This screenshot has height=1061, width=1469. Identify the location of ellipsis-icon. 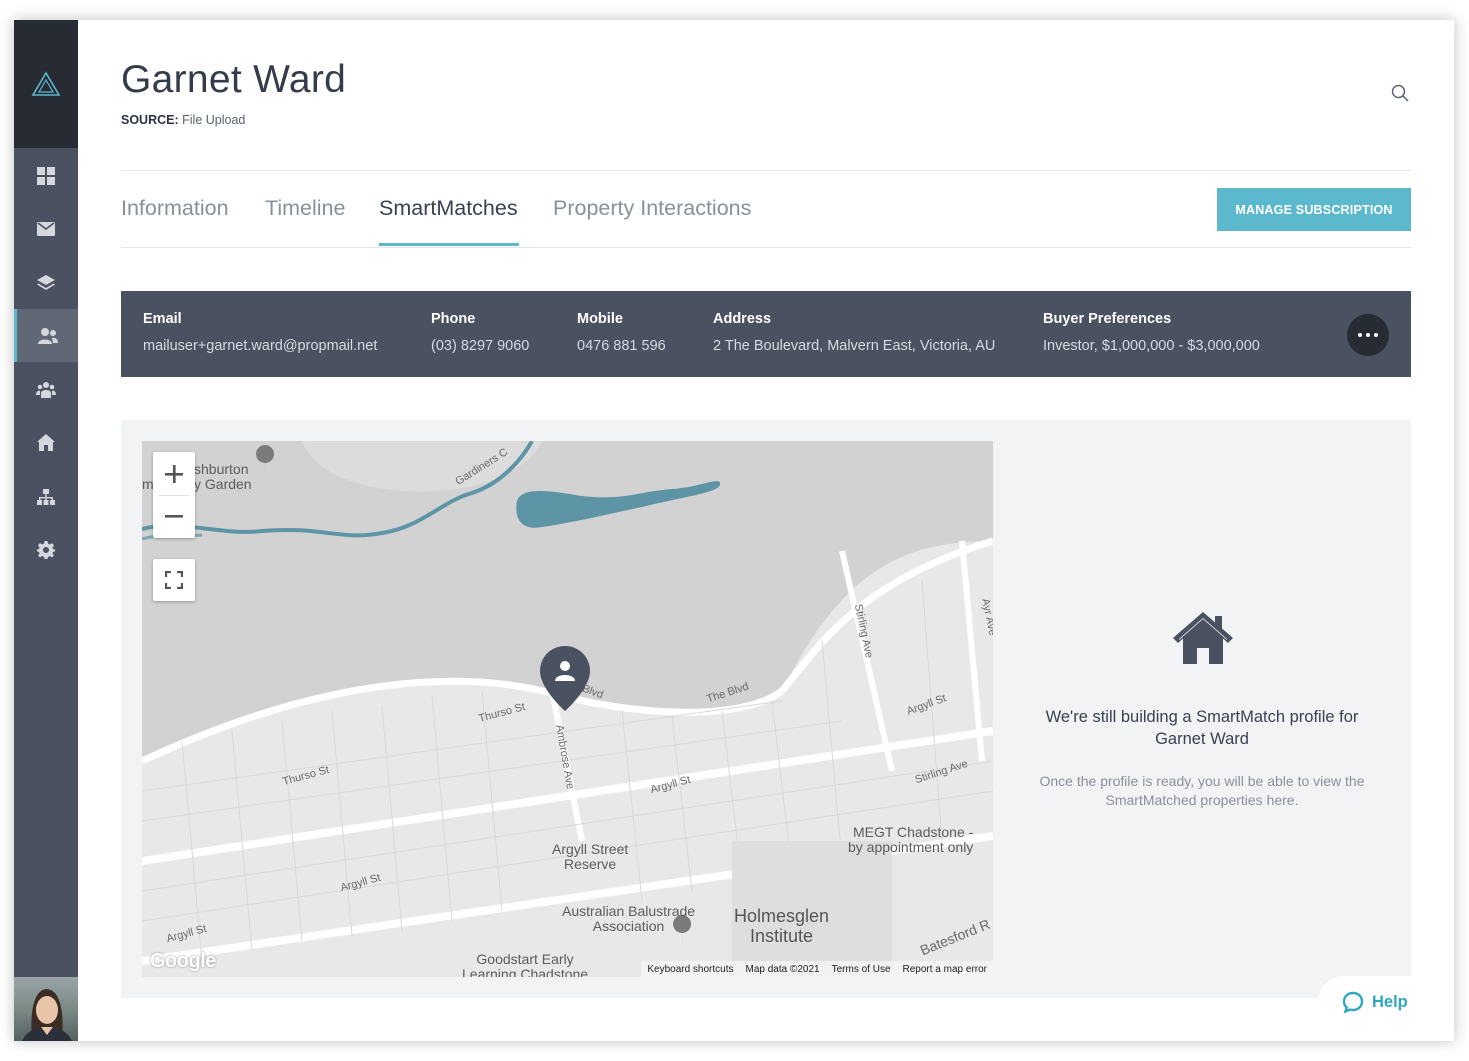
(1368, 335).